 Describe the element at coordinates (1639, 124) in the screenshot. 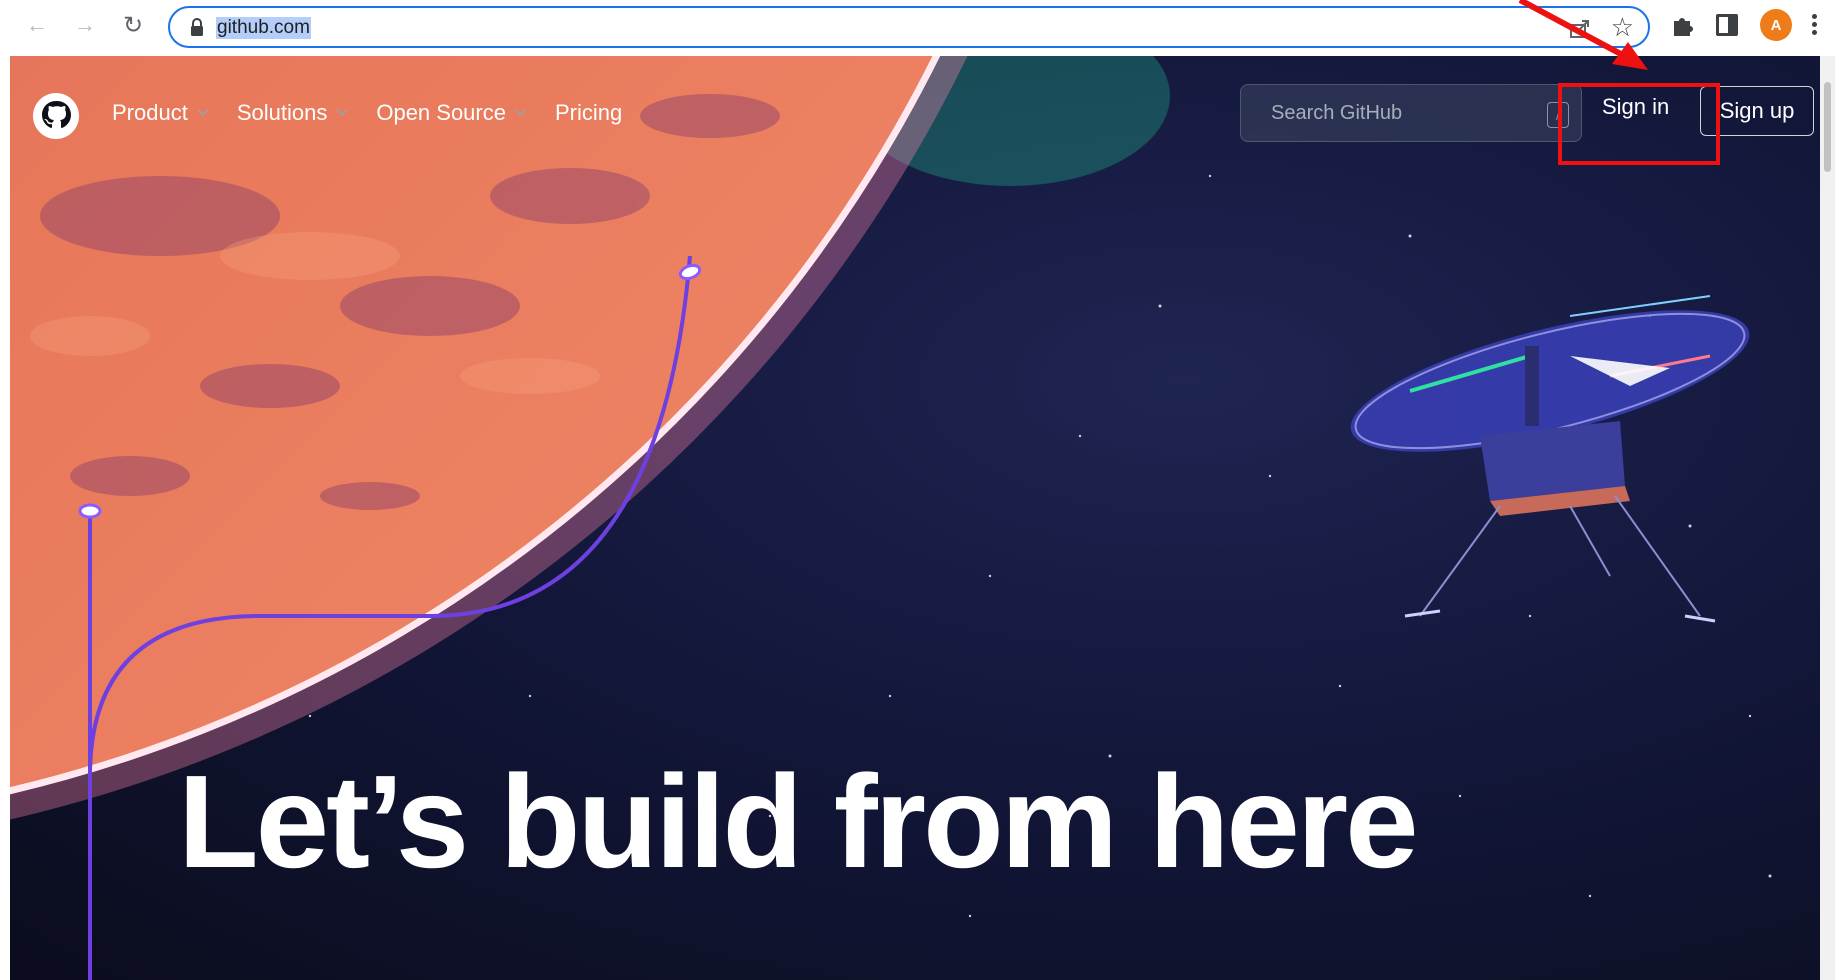

I see `sign-in-highlight-box` at that location.